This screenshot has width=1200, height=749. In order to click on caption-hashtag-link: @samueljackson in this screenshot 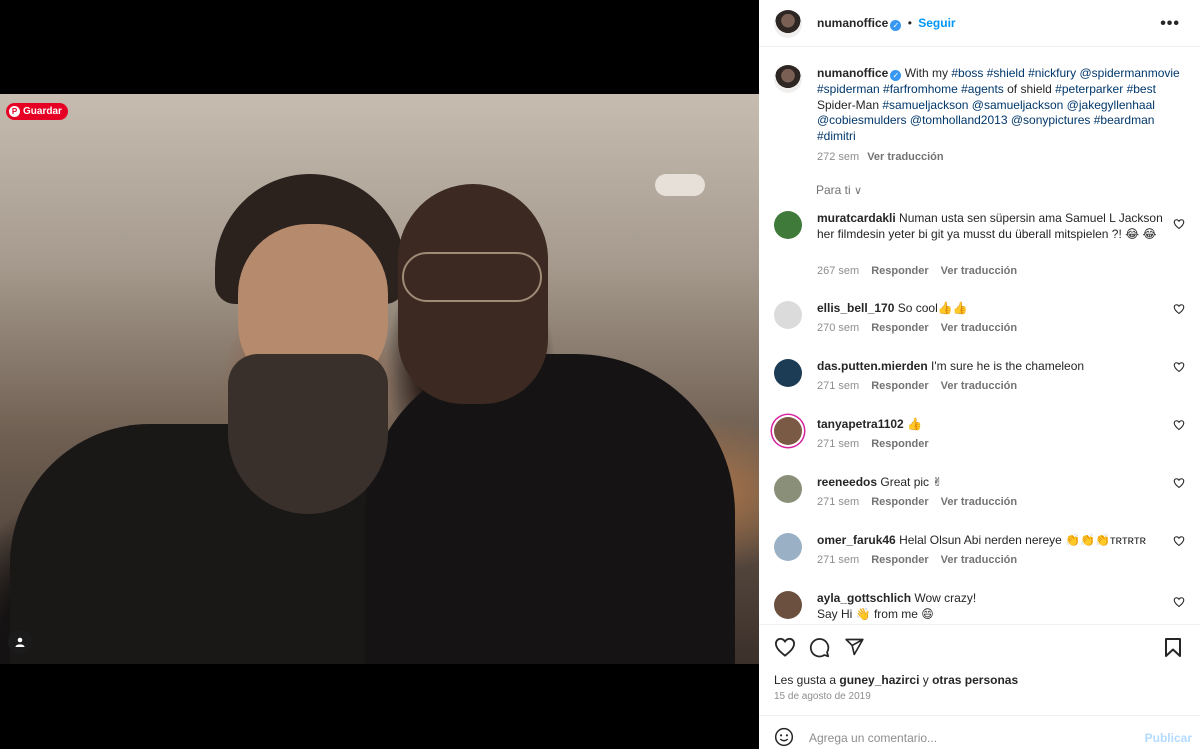, I will do `click(1018, 105)`.